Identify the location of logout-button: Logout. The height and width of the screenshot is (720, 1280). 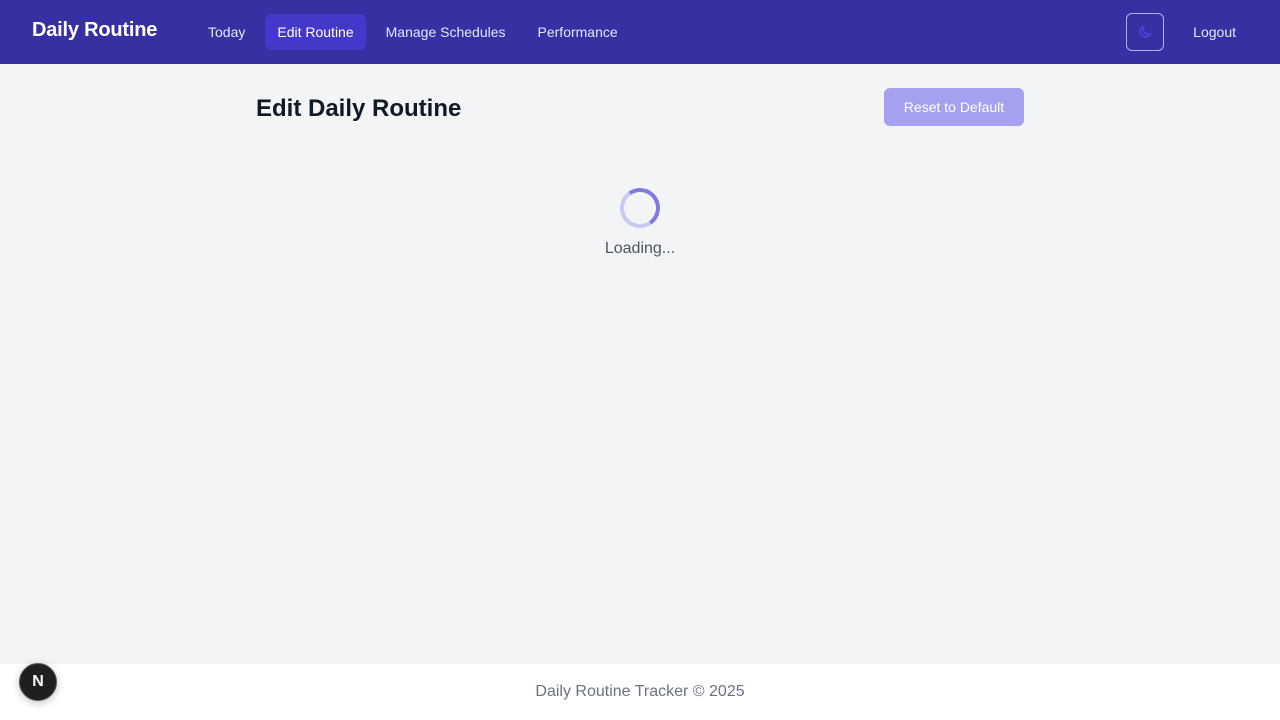
(1214, 32).